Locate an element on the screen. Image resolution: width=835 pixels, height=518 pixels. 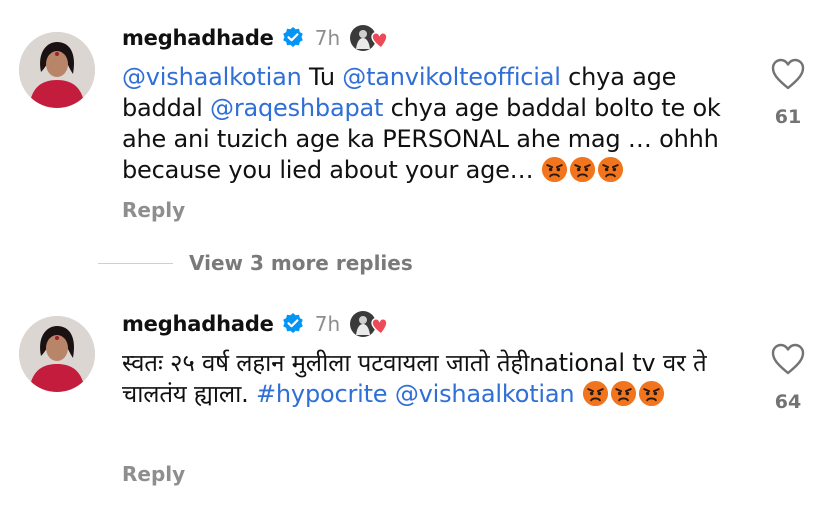
like-count: 61 is located at coordinates (788, 117).